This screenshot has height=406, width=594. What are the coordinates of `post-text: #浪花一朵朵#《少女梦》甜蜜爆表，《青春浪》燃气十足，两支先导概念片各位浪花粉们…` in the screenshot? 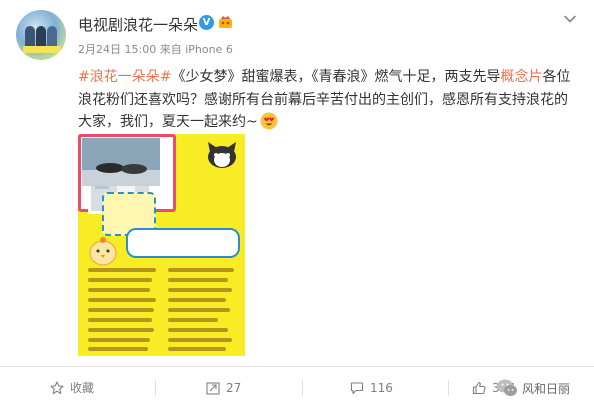 It's located at (328, 100).